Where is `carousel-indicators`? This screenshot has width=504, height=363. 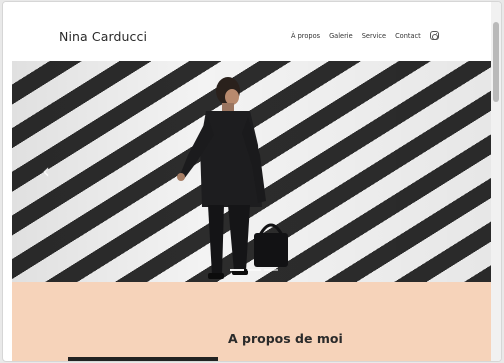
carousel-indicators is located at coordinates (255, 270).